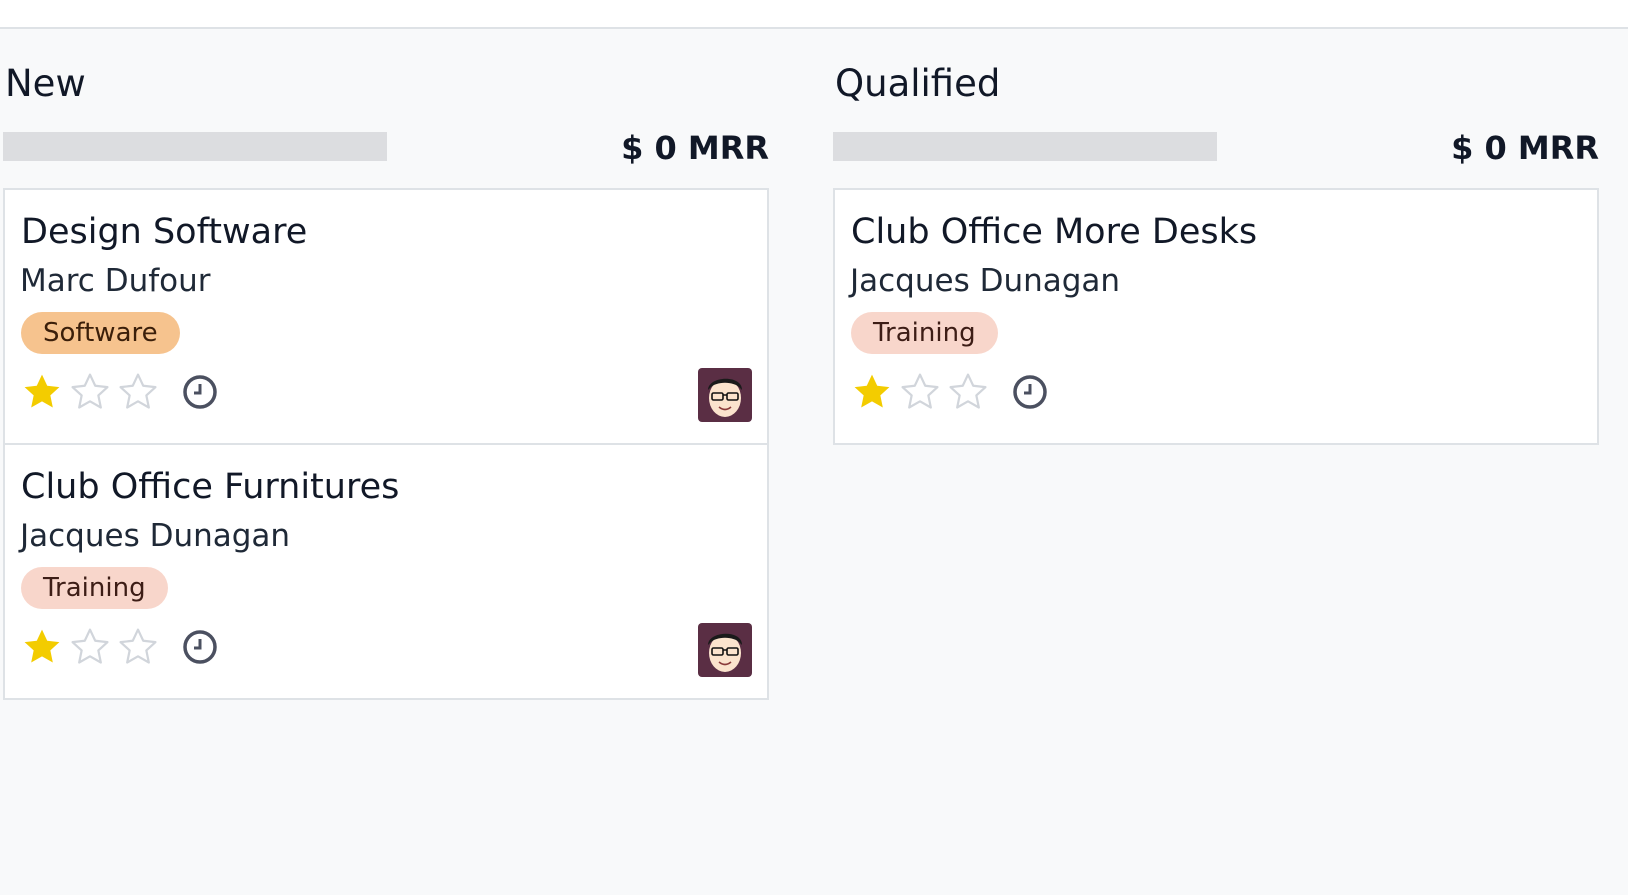 This screenshot has width=1628, height=895. What do you see at coordinates (164, 232) in the screenshot?
I see `card-title: Design Software` at bounding box center [164, 232].